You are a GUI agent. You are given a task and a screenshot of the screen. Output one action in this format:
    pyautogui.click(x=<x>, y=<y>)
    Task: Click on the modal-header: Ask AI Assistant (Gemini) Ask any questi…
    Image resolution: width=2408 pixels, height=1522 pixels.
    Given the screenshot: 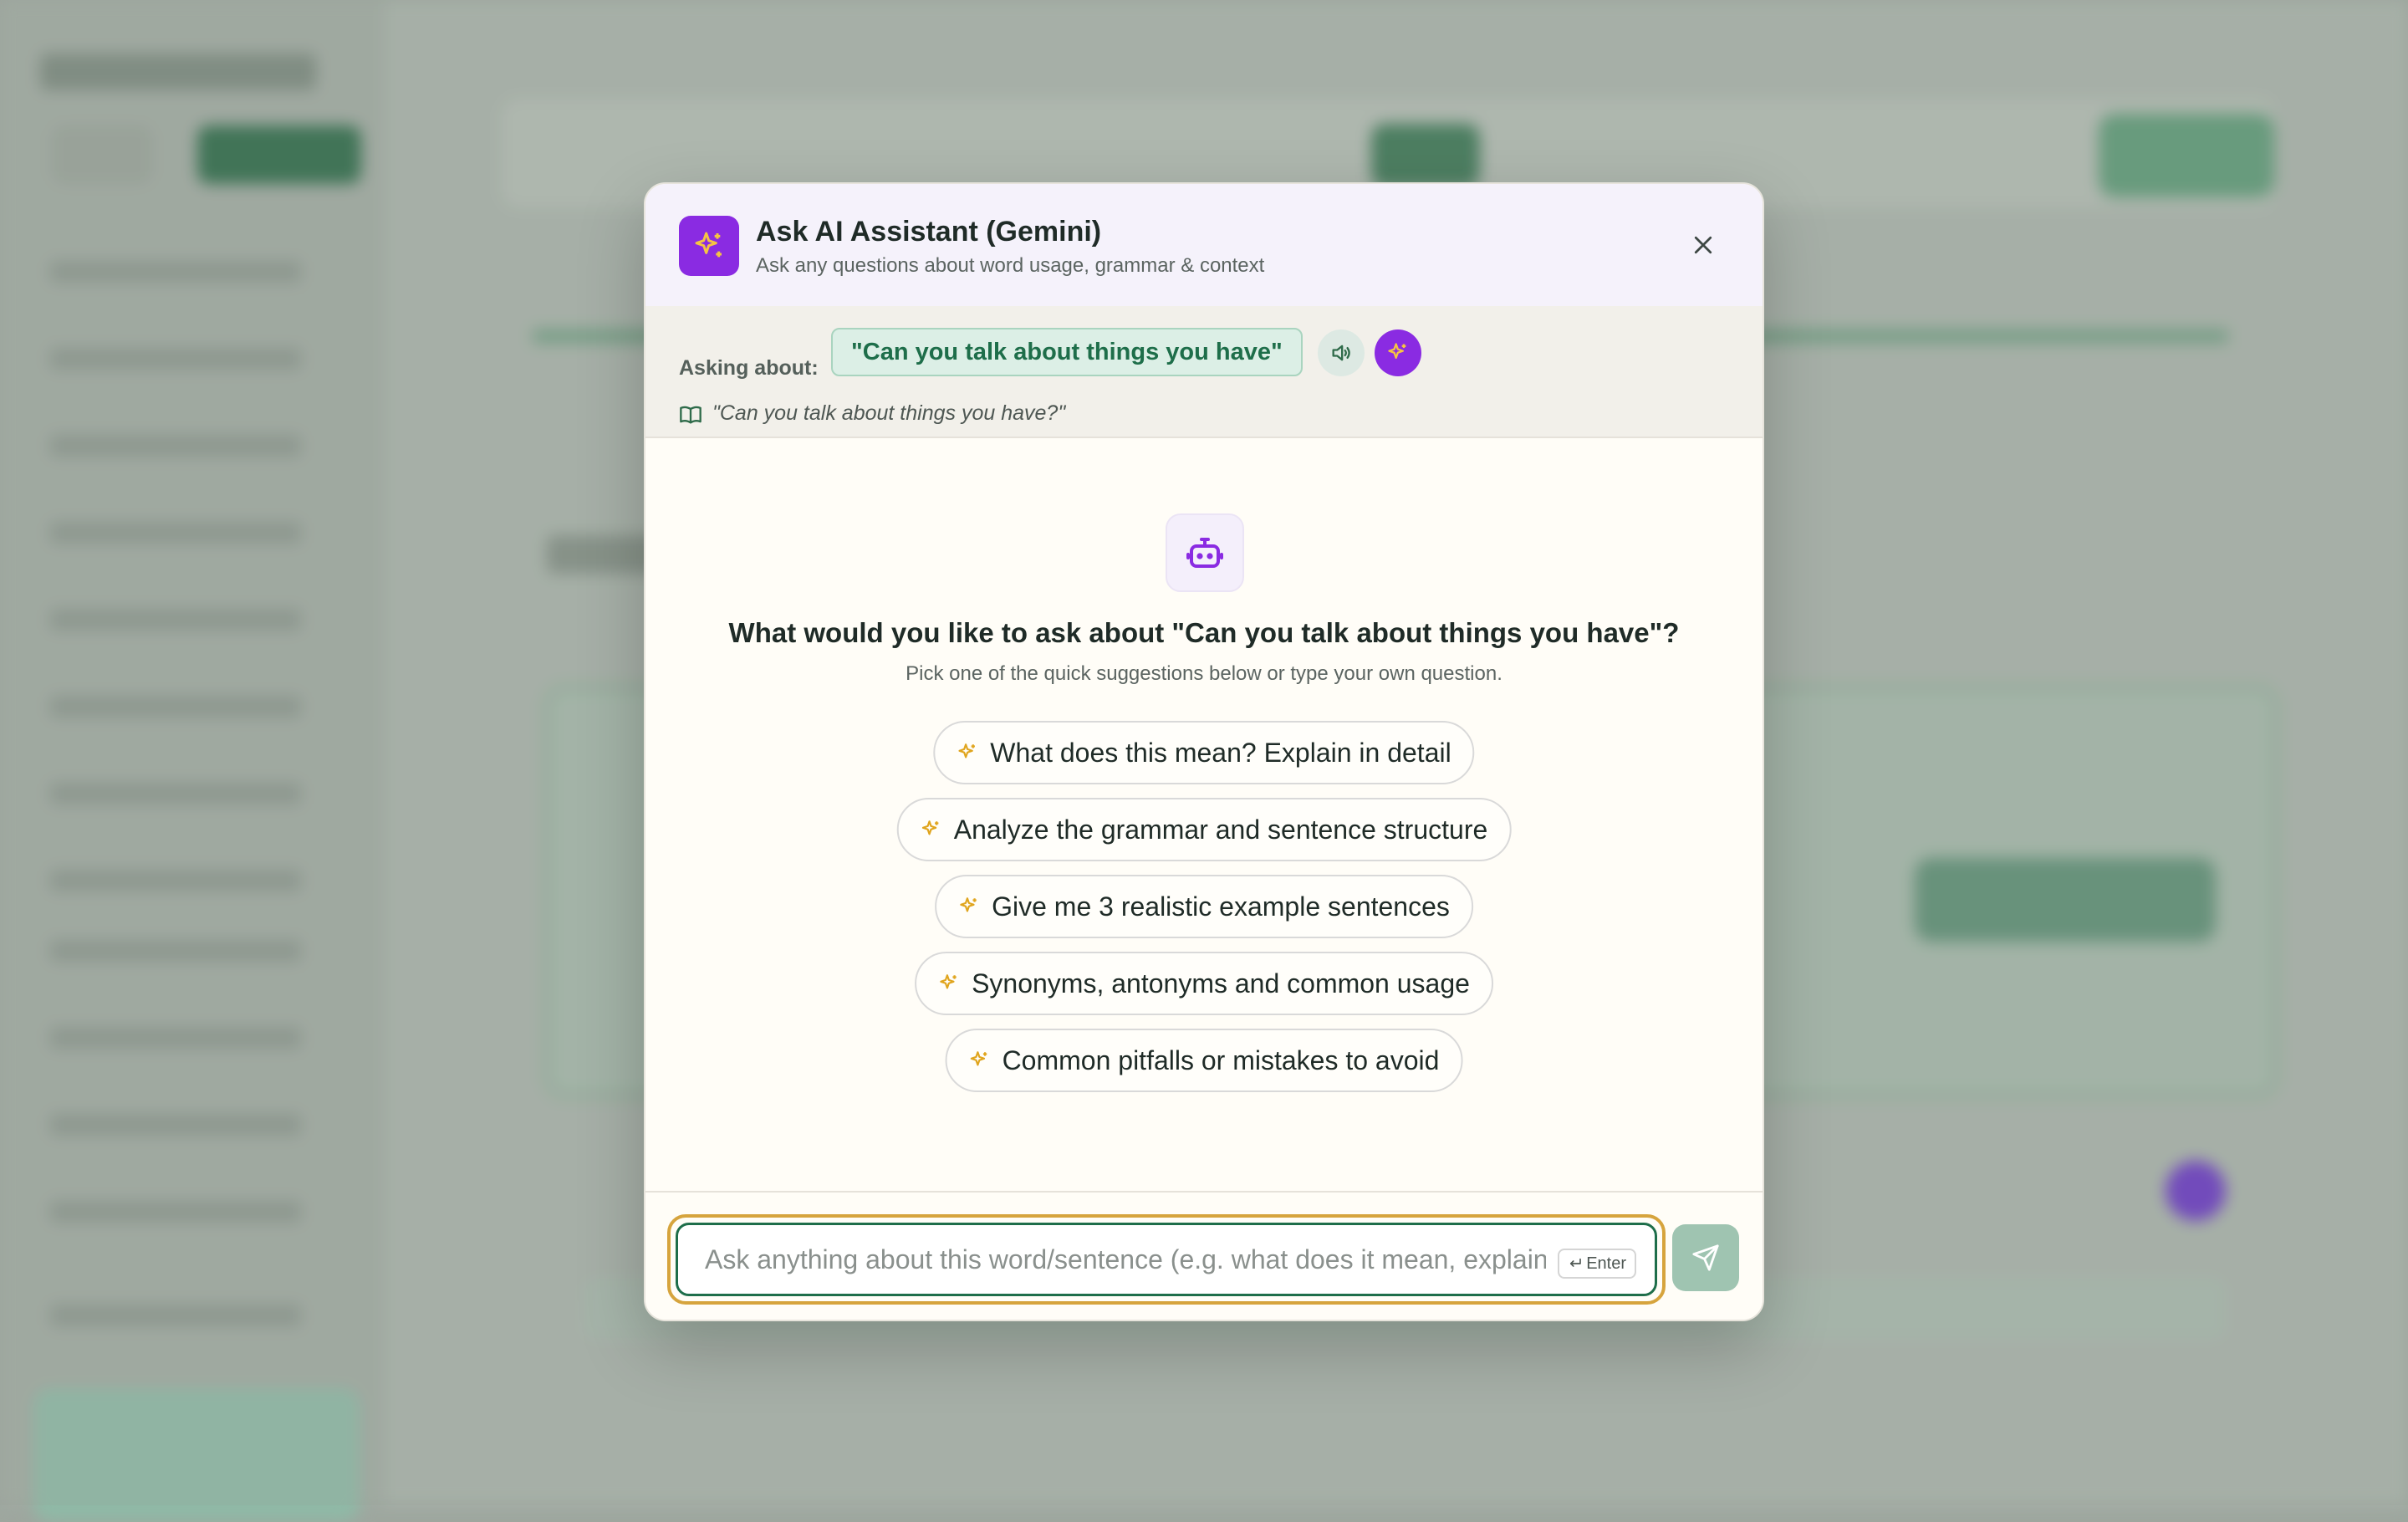 What is the action you would take?
    pyautogui.click(x=1204, y=246)
    